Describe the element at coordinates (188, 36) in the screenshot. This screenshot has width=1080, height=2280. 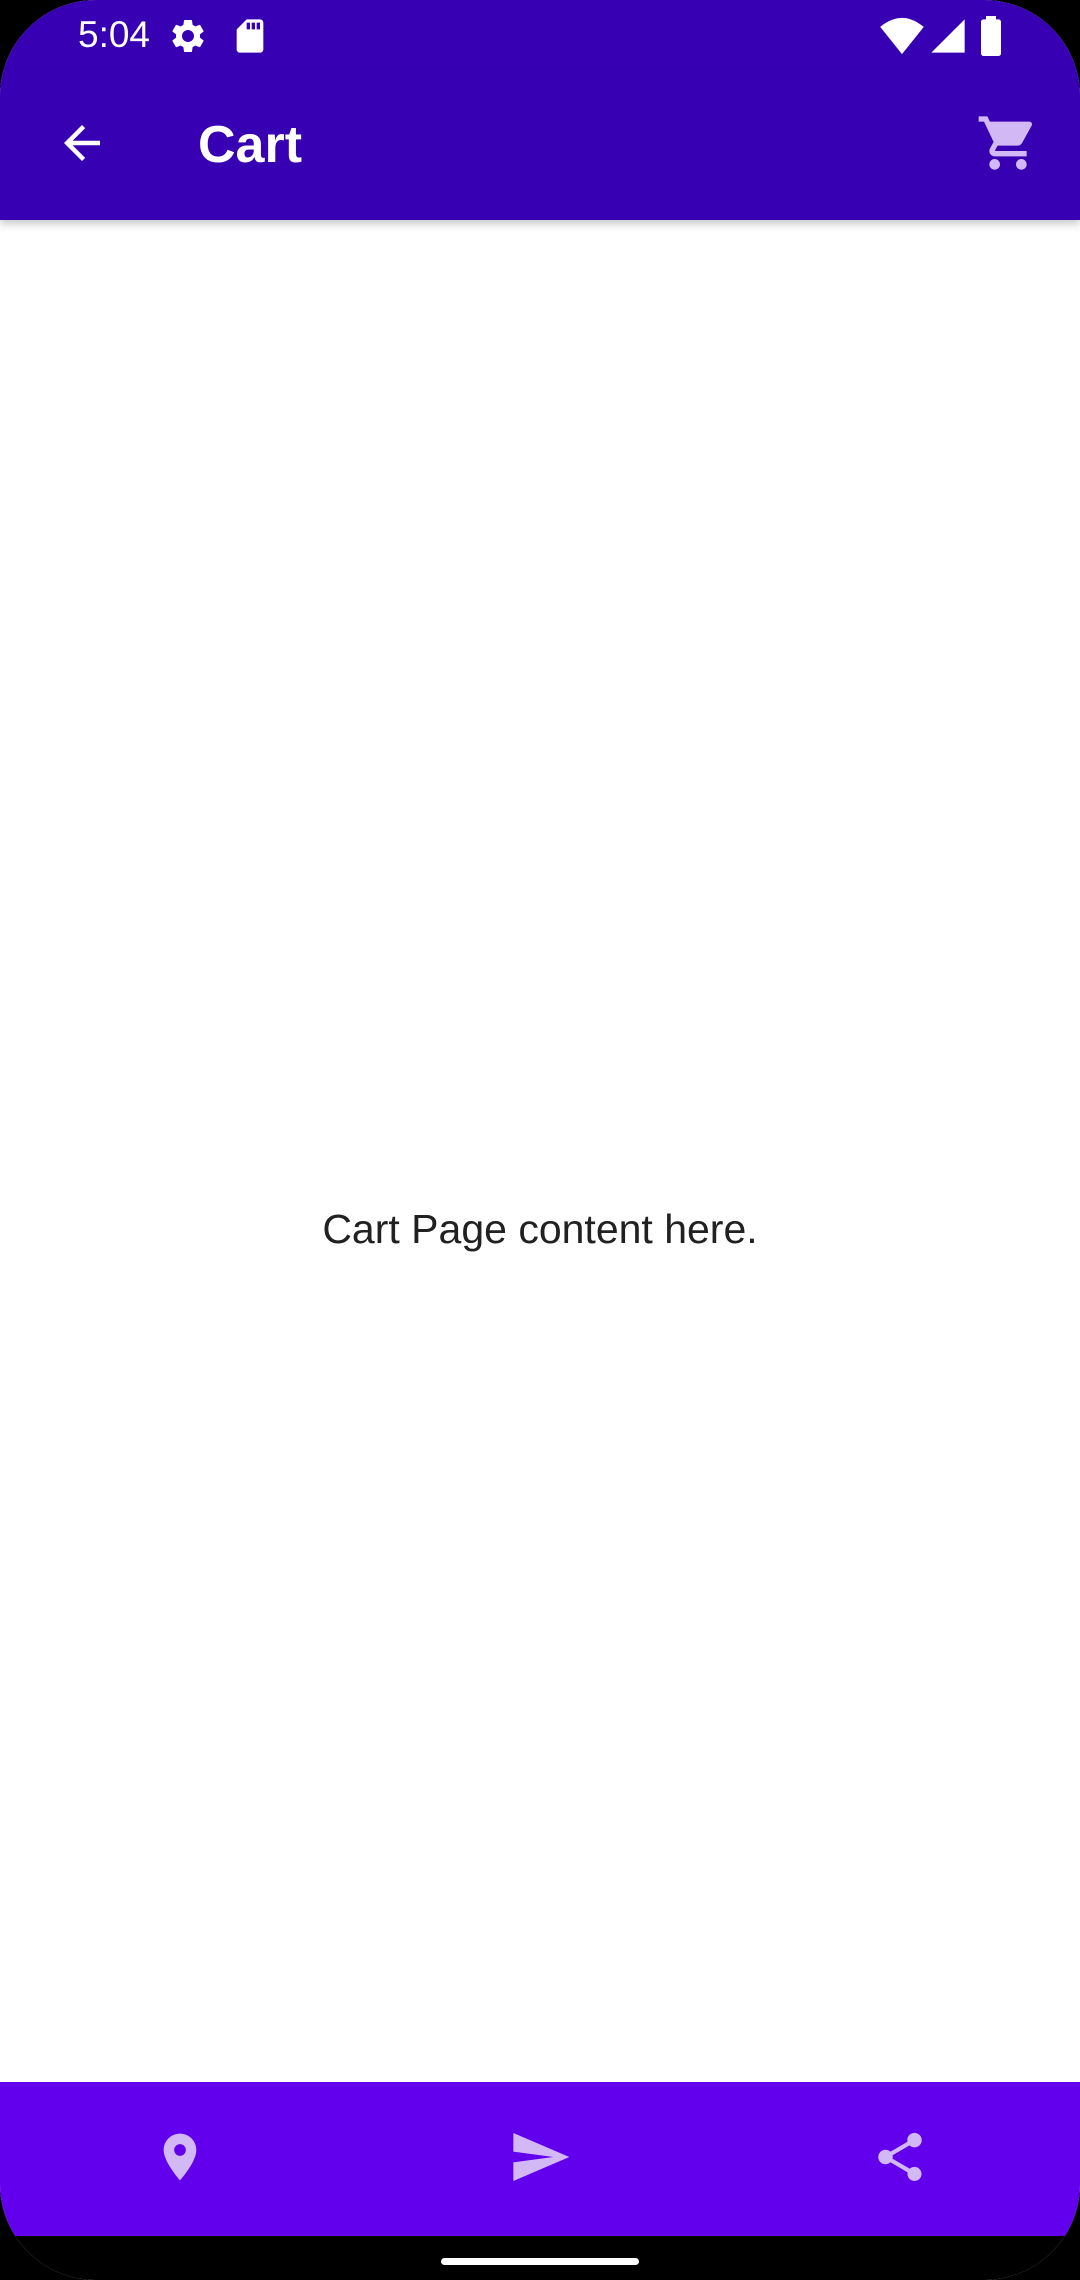
I see `settings-icon` at that location.